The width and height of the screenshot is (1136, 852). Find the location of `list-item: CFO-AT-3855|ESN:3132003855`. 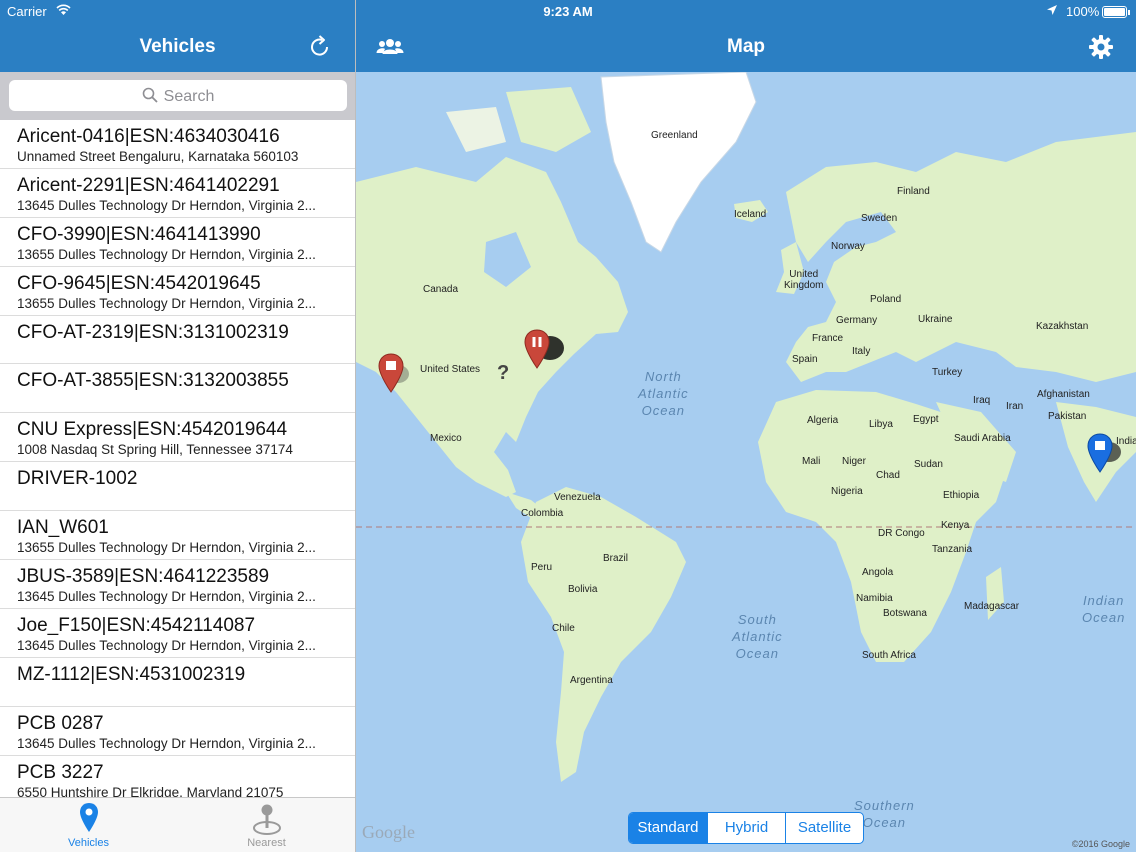

list-item: CFO-AT-3855|ESN:3132003855 is located at coordinates (177, 389).